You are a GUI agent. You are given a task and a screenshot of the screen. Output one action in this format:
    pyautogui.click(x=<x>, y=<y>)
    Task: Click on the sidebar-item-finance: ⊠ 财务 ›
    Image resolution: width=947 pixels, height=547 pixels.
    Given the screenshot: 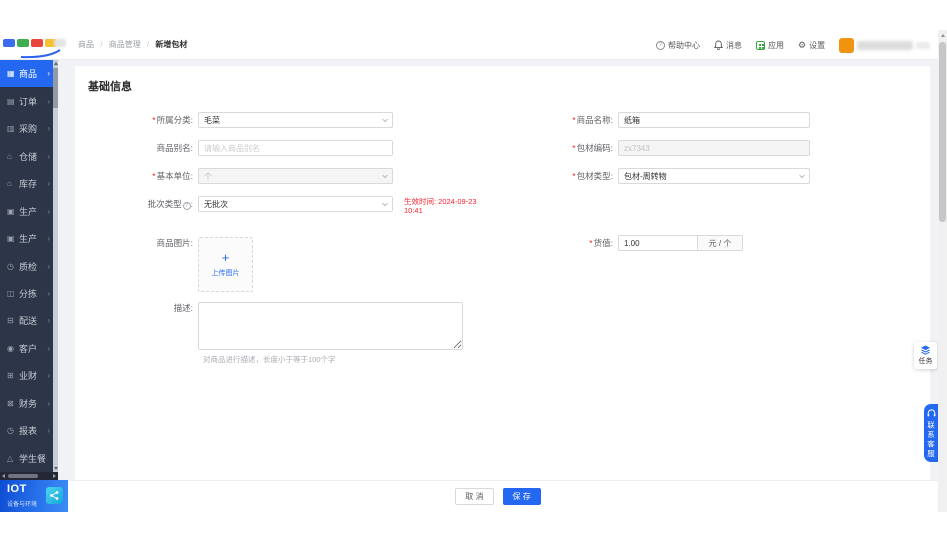 What is the action you would take?
    pyautogui.click(x=29, y=403)
    